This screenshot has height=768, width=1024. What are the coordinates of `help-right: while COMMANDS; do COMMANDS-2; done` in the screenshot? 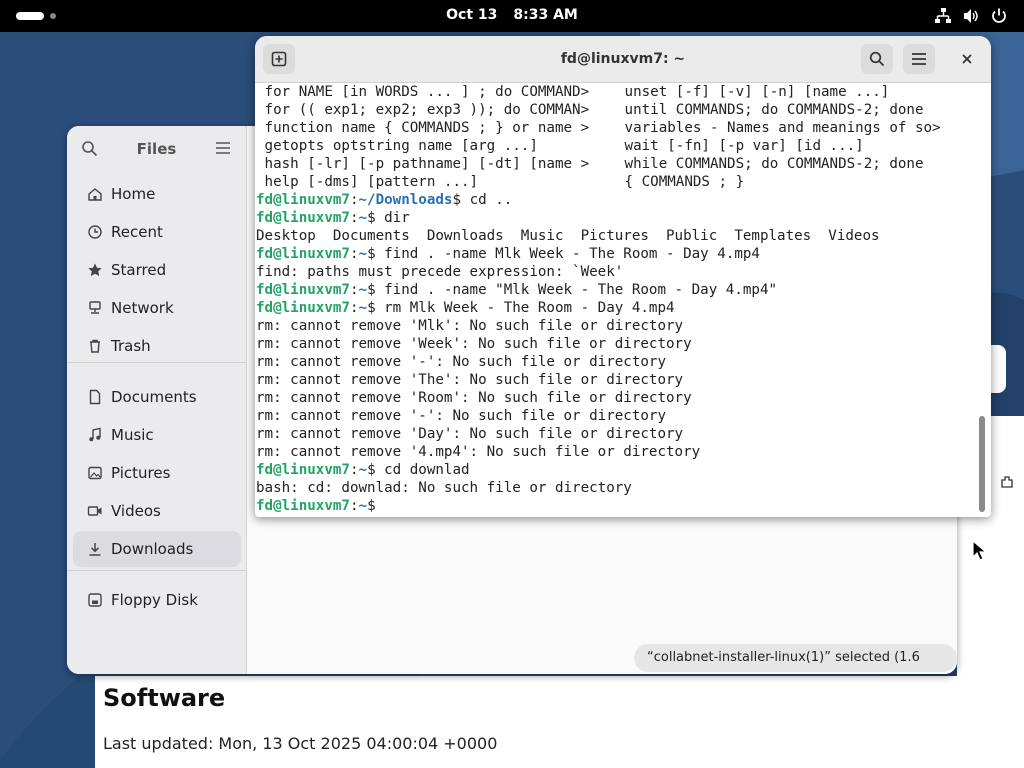 It's located at (770, 164).